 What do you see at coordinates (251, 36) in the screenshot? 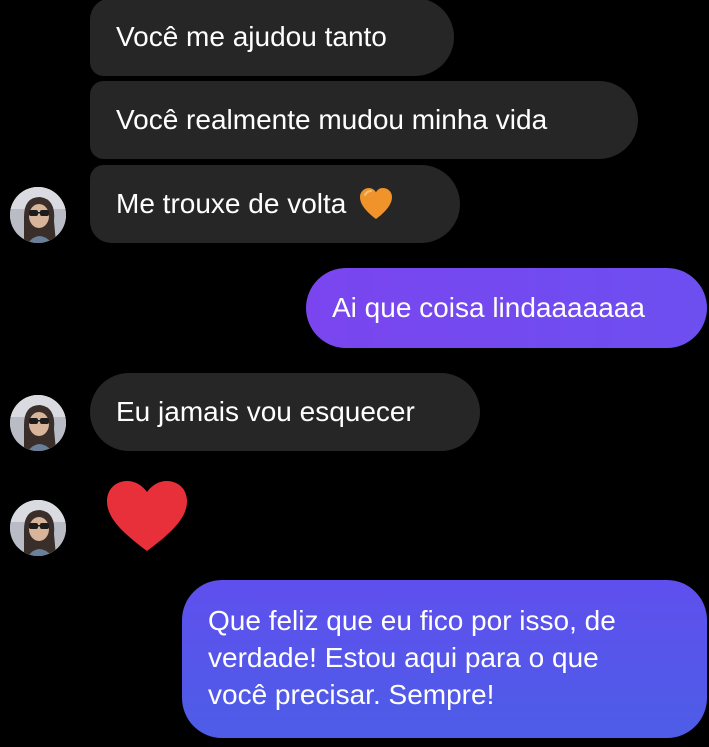
I see `message-text: Você me ajudou tanto` at bounding box center [251, 36].